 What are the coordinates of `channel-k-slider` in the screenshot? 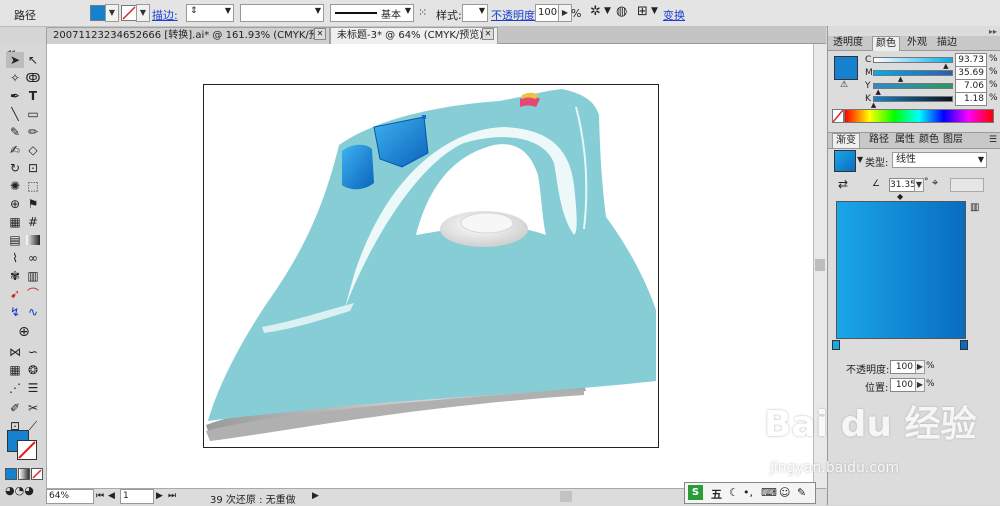 It's located at (913, 99).